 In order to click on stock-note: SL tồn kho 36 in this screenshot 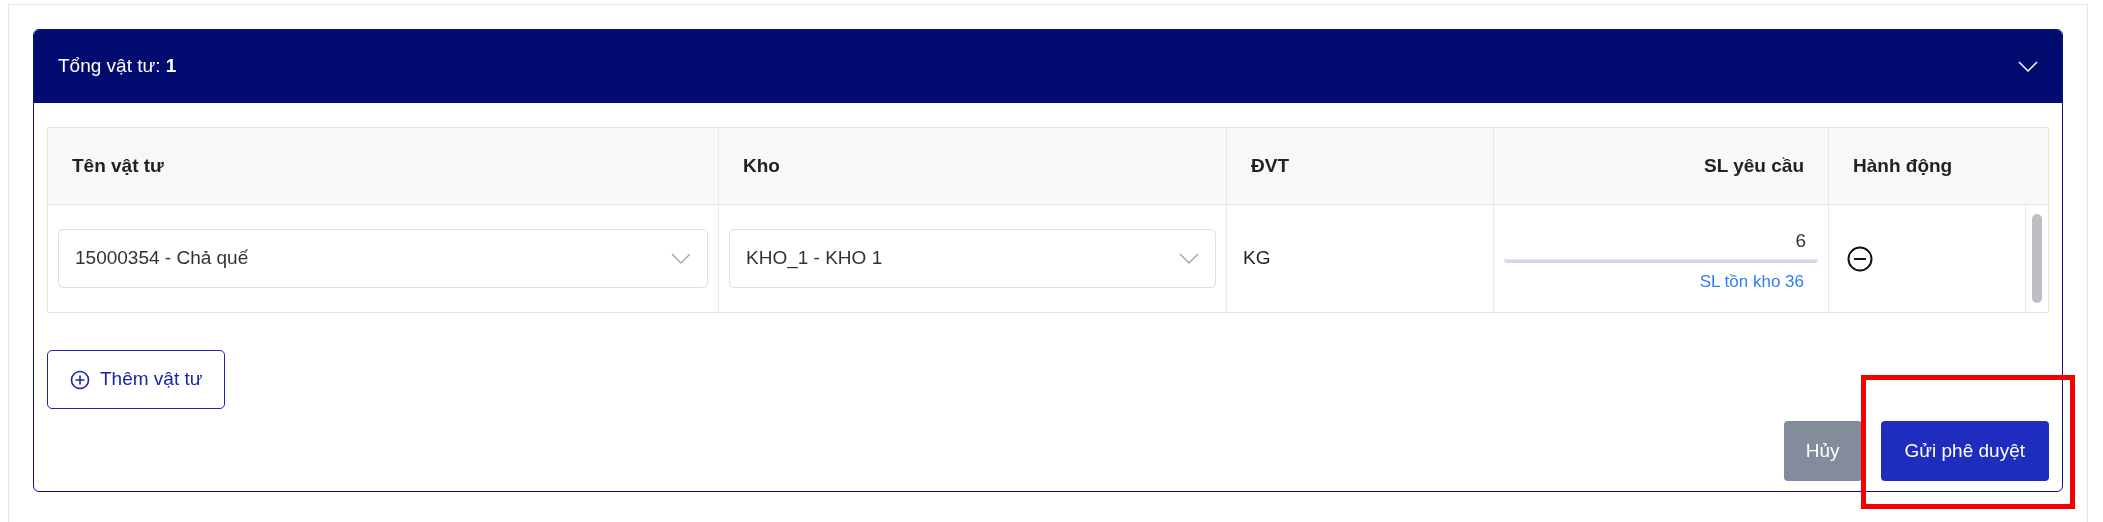, I will do `click(1751, 281)`.